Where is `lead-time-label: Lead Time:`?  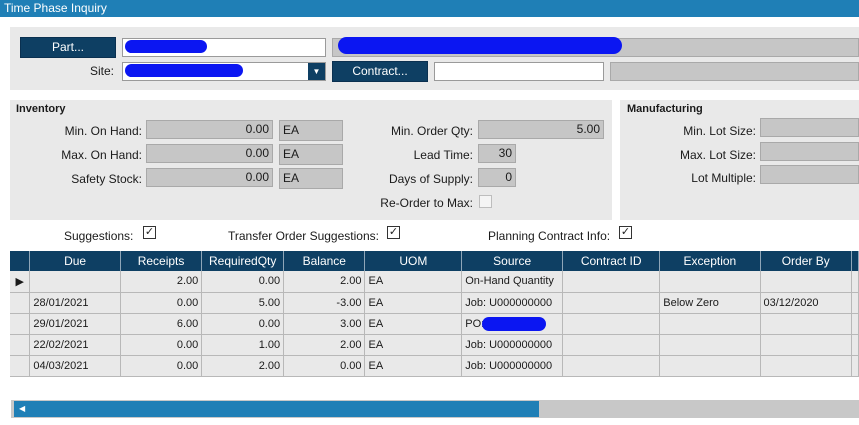 lead-time-label: Lead Time: is located at coordinates (443, 155).